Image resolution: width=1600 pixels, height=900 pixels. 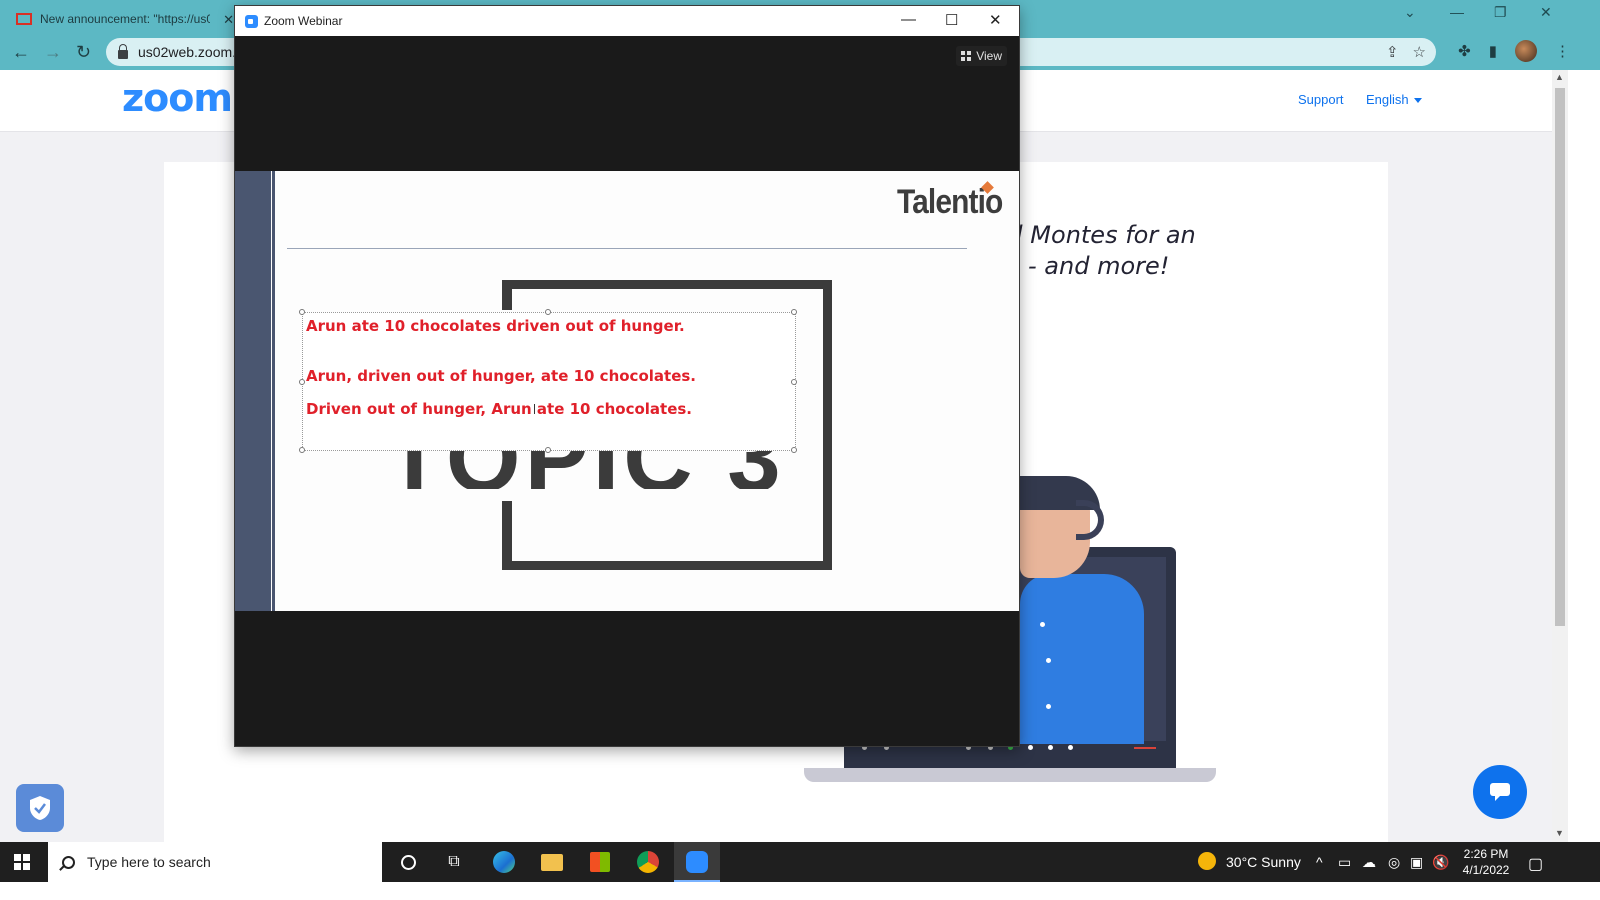 What do you see at coordinates (1106, 251) in the screenshot?
I see `promo-text: l Montes for an - and more!` at bounding box center [1106, 251].